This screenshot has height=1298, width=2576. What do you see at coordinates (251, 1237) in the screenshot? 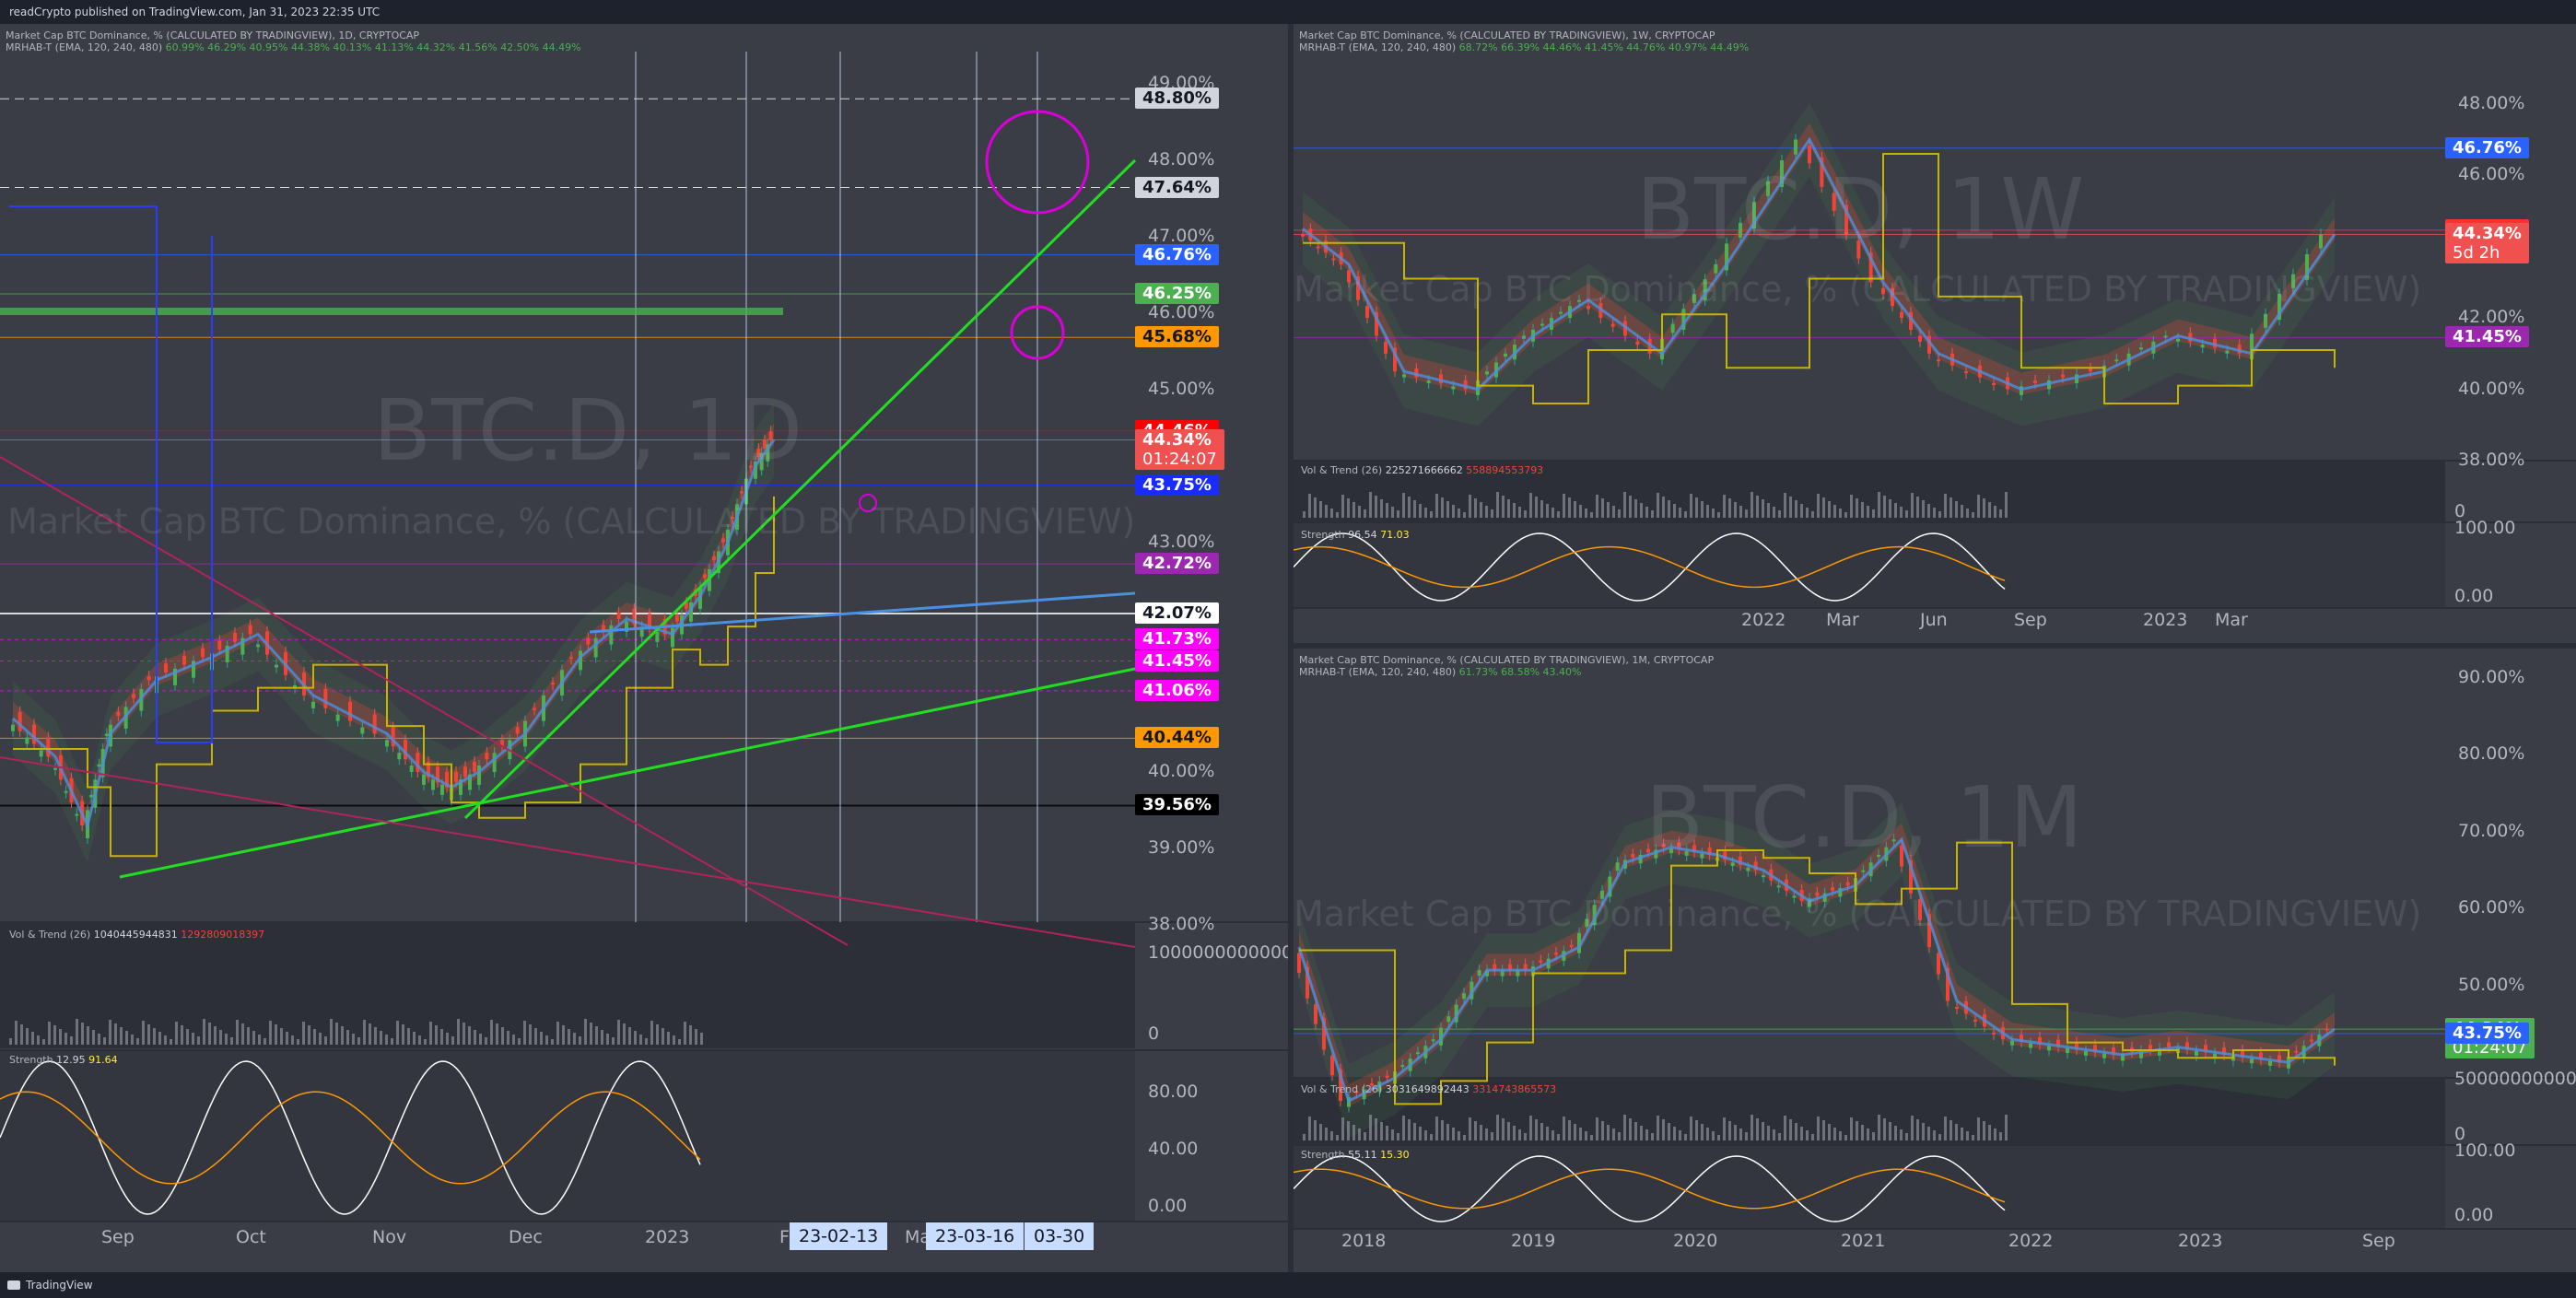
I see `x-tick-label: Oct` at bounding box center [251, 1237].